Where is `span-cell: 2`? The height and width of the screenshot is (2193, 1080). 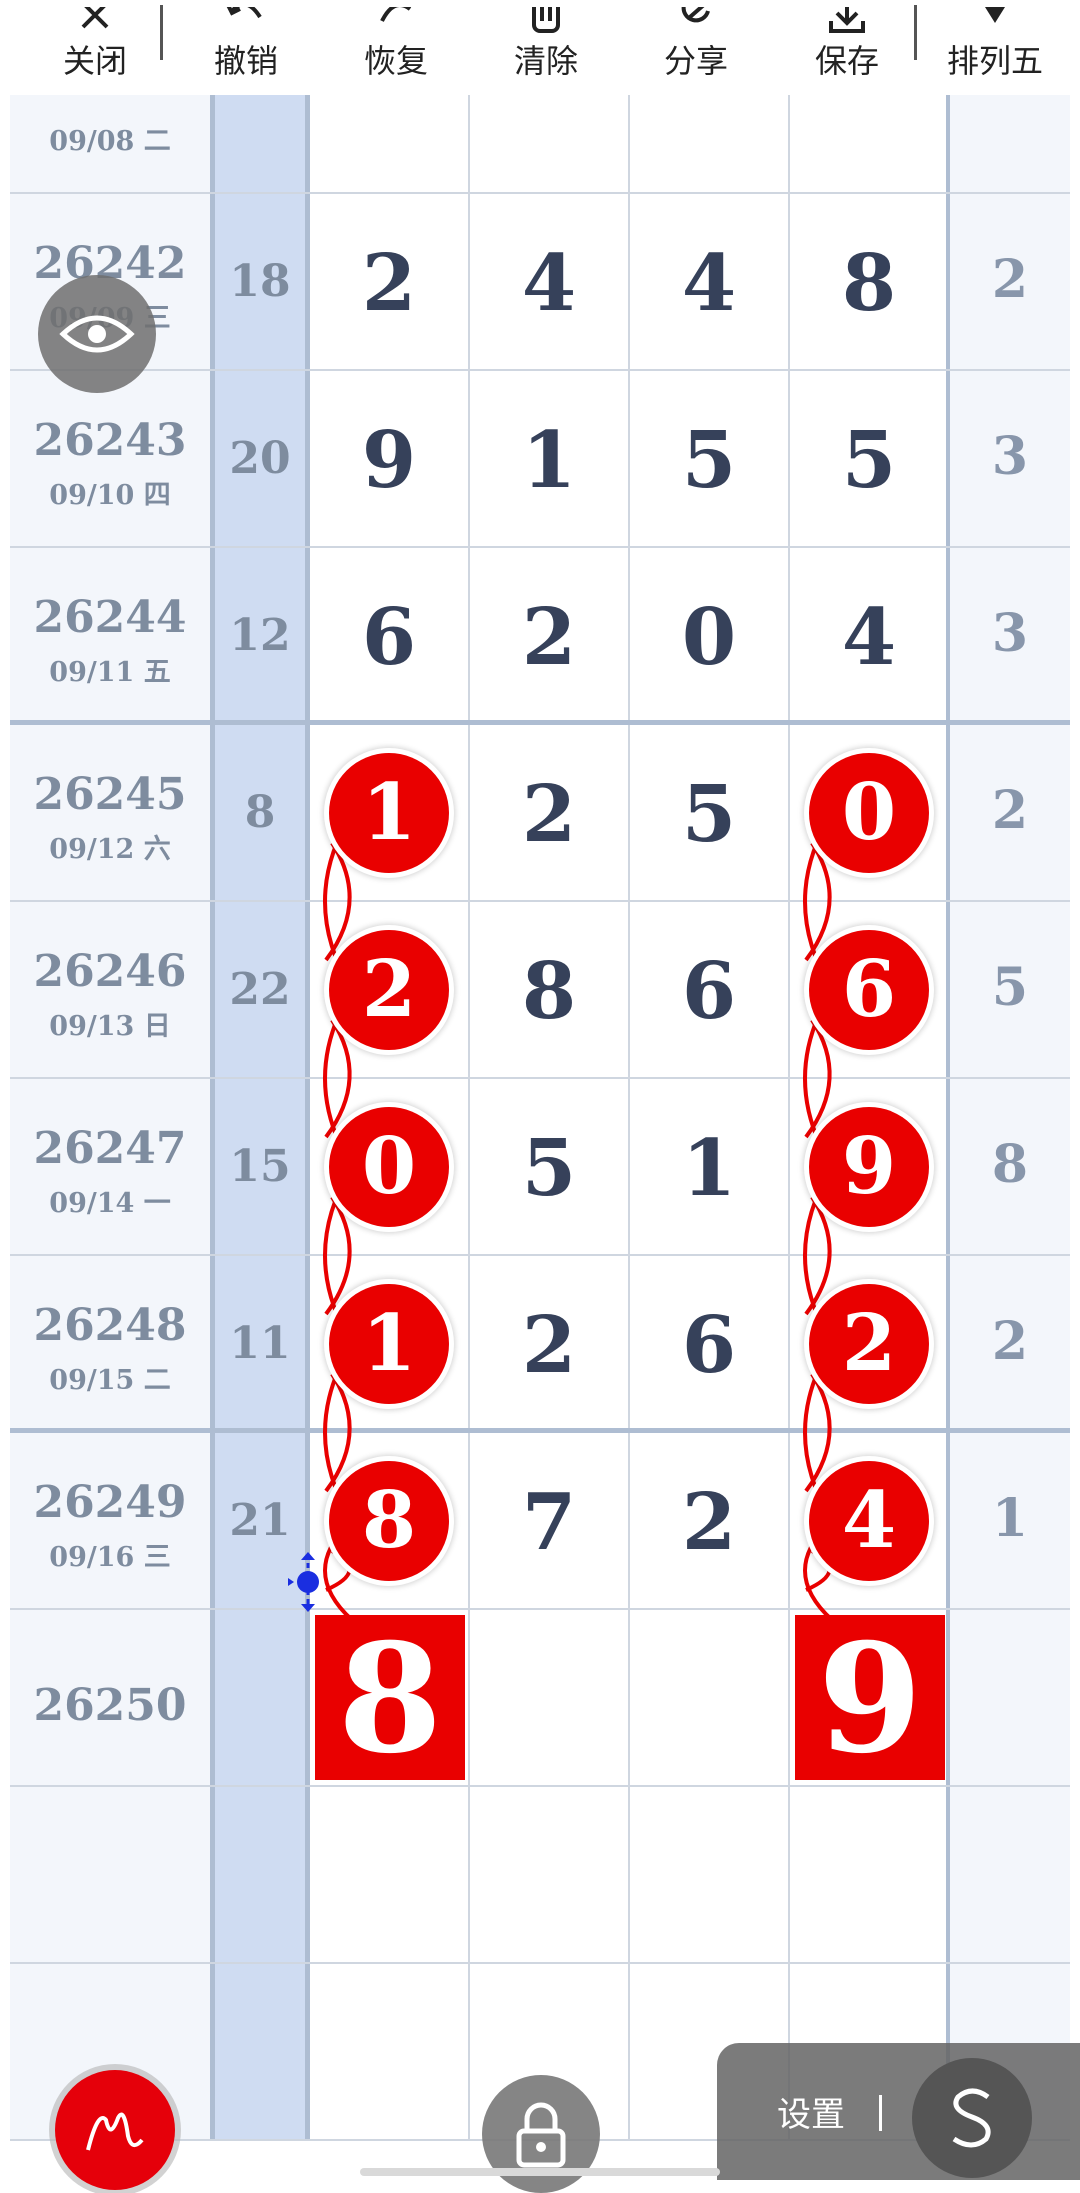
span-cell: 2 is located at coordinates (1010, 813).